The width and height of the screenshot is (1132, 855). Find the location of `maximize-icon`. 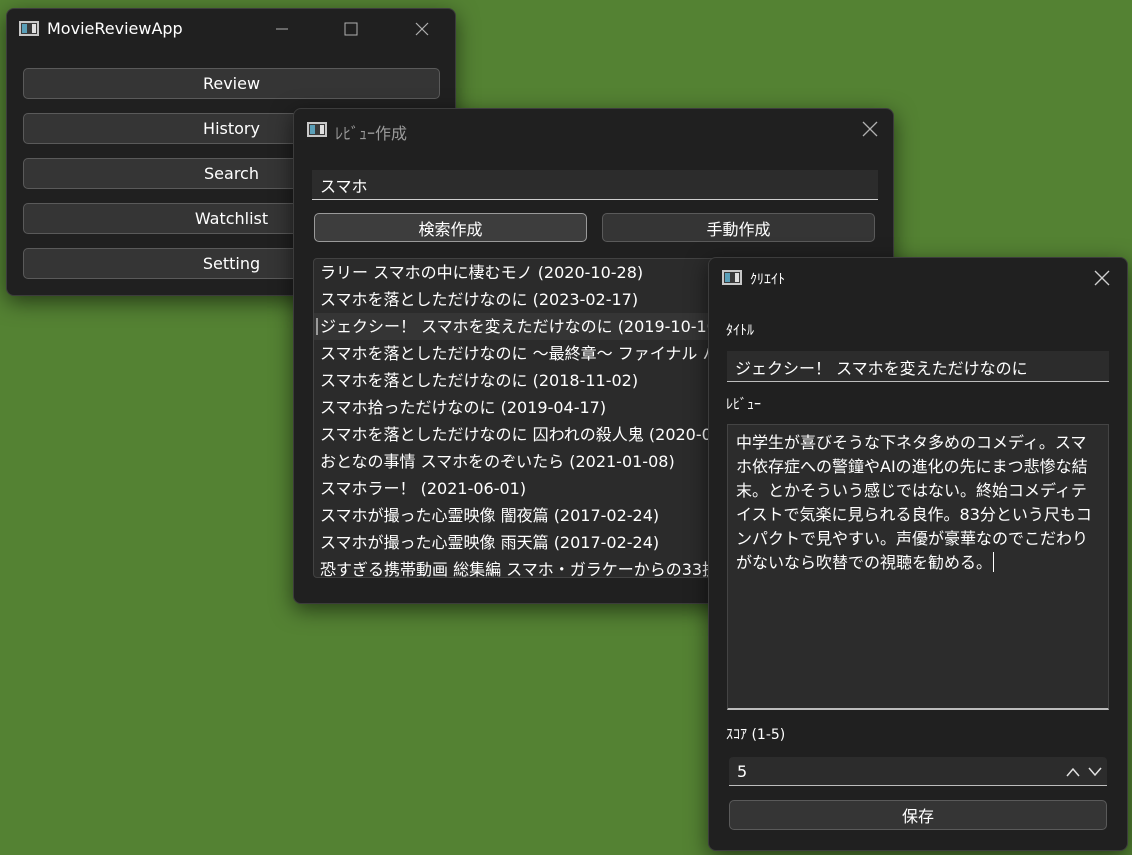

maximize-icon is located at coordinates (351, 29).